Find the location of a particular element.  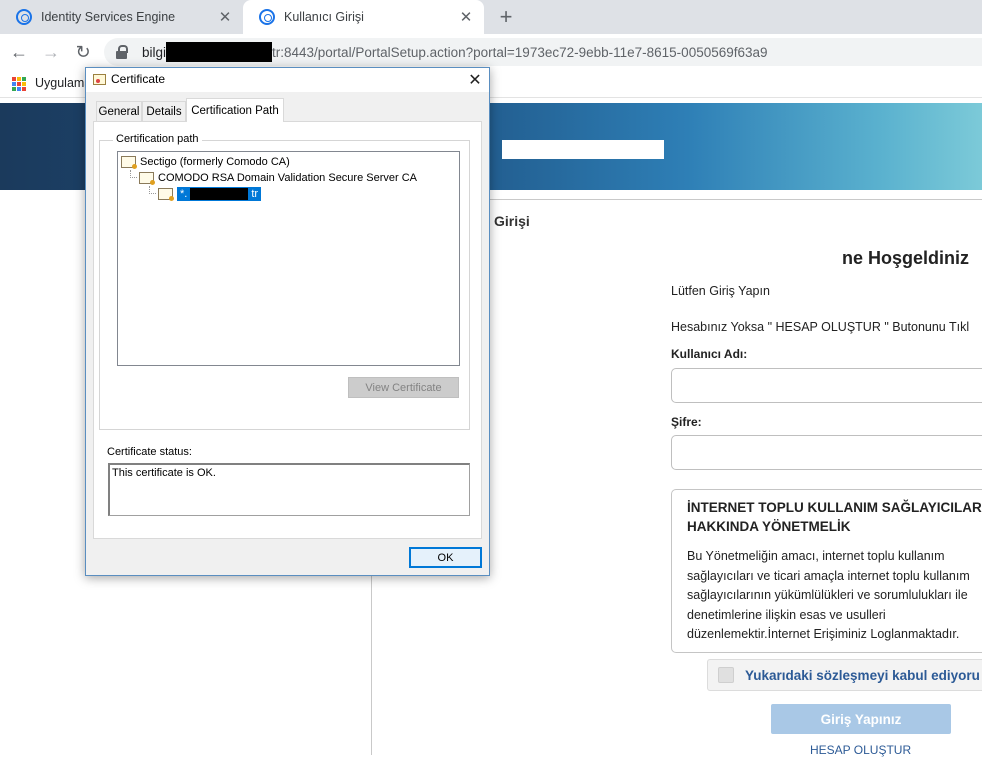

username-field is located at coordinates (826, 385).